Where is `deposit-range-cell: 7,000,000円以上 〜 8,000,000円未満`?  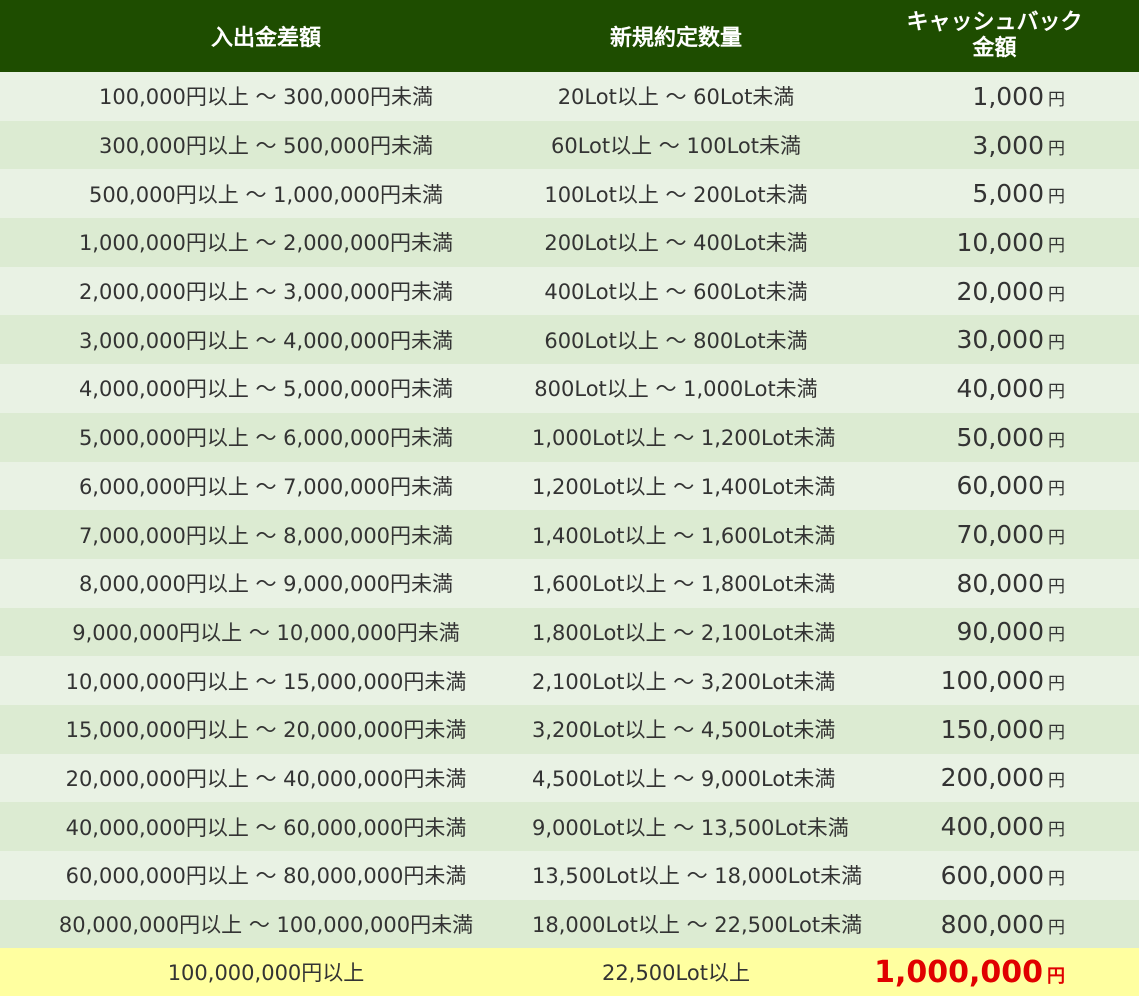 deposit-range-cell: 7,000,000円以上 〜 8,000,000円未満 is located at coordinates (266, 535).